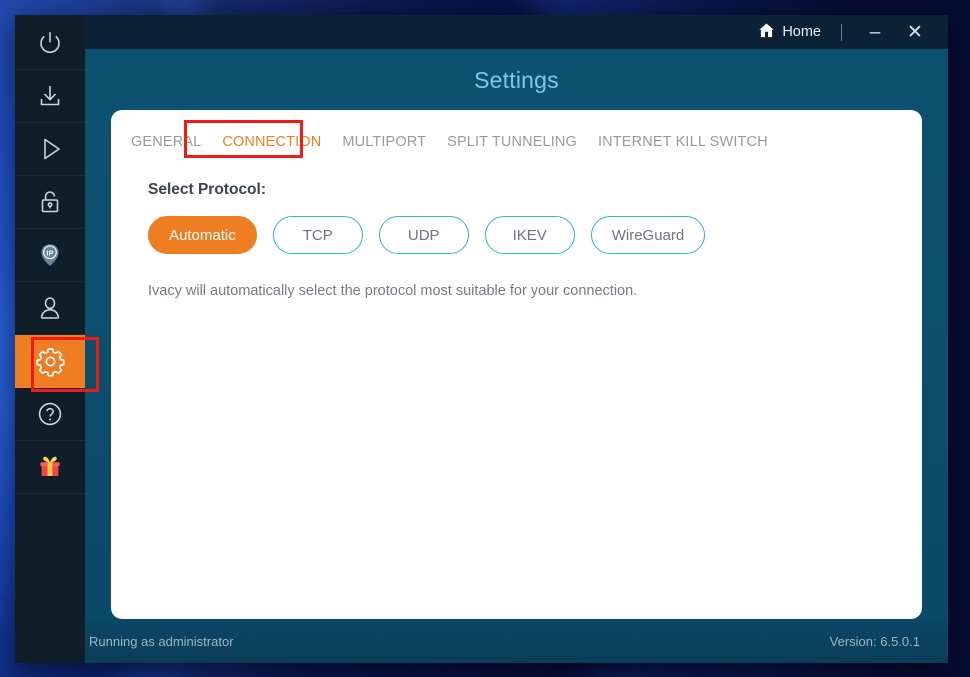  What do you see at coordinates (207, 189) in the screenshot?
I see `protocol-label: Select Protocol:` at bounding box center [207, 189].